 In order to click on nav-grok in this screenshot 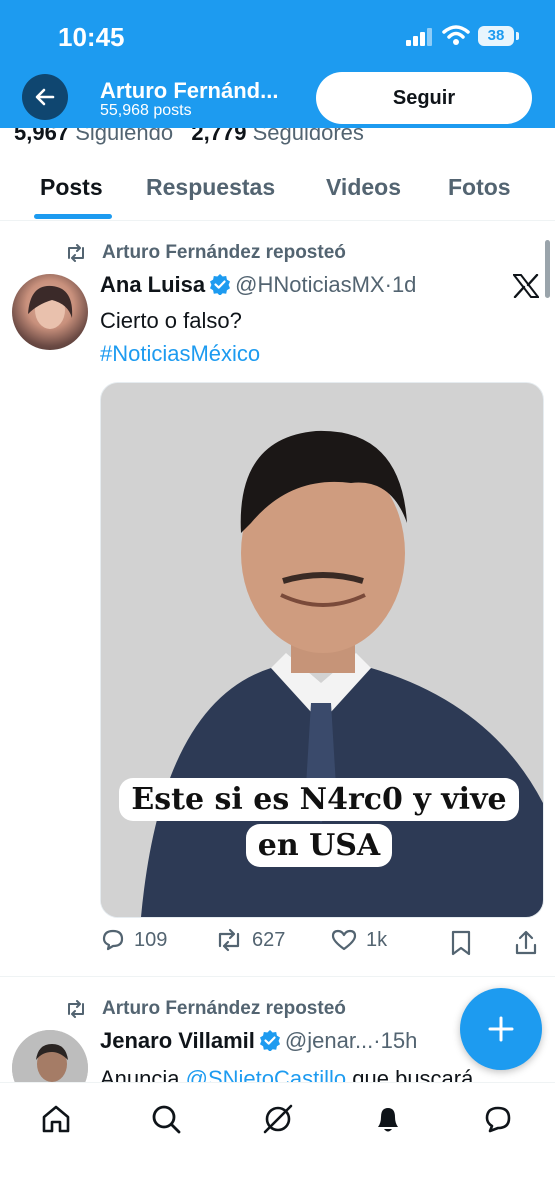, I will do `click(278, 1119)`.